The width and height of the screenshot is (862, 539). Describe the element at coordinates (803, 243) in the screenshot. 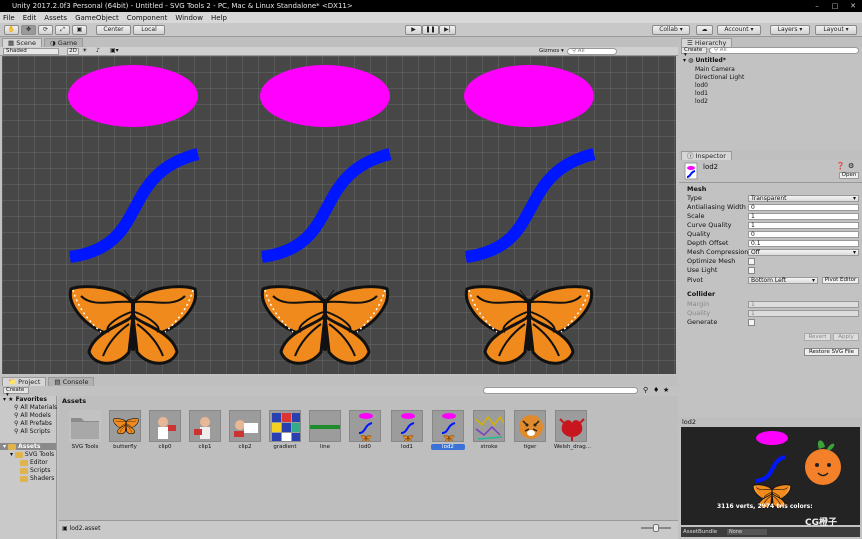

I see `depth-offset-field: 0.1` at that location.